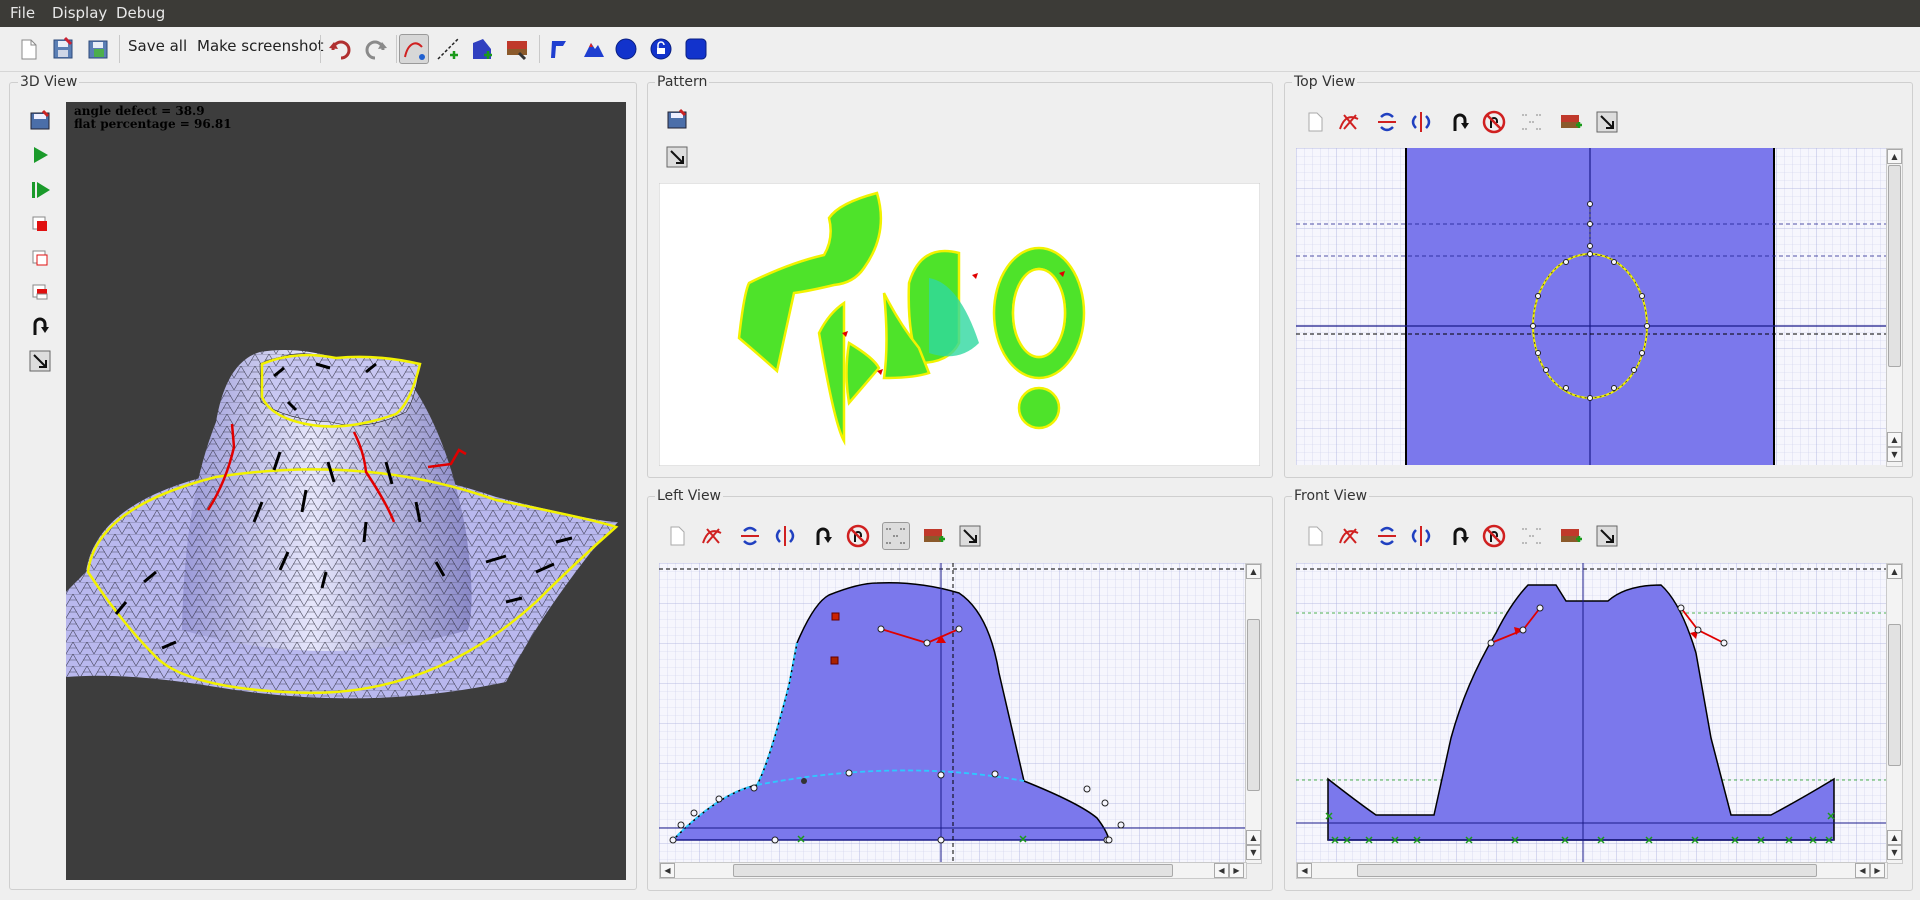 Image resolution: width=1920 pixels, height=900 pixels. I want to click on new-file-icon, so click(28, 49).